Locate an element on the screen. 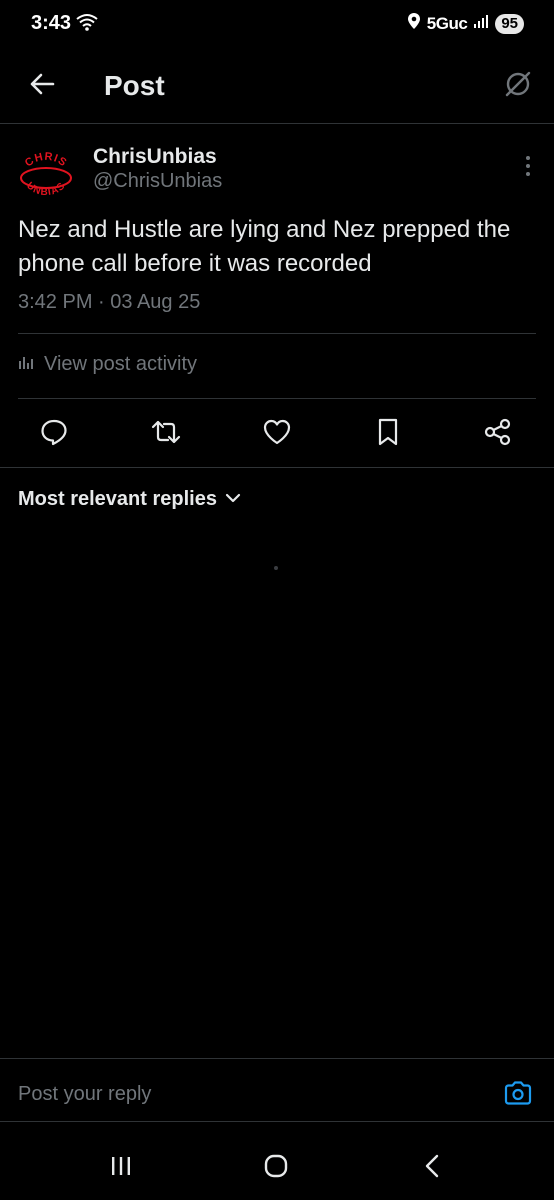 The height and width of the screenshot is (1200, 554). status-time: 3:43 is located at coordinates (51, 23).